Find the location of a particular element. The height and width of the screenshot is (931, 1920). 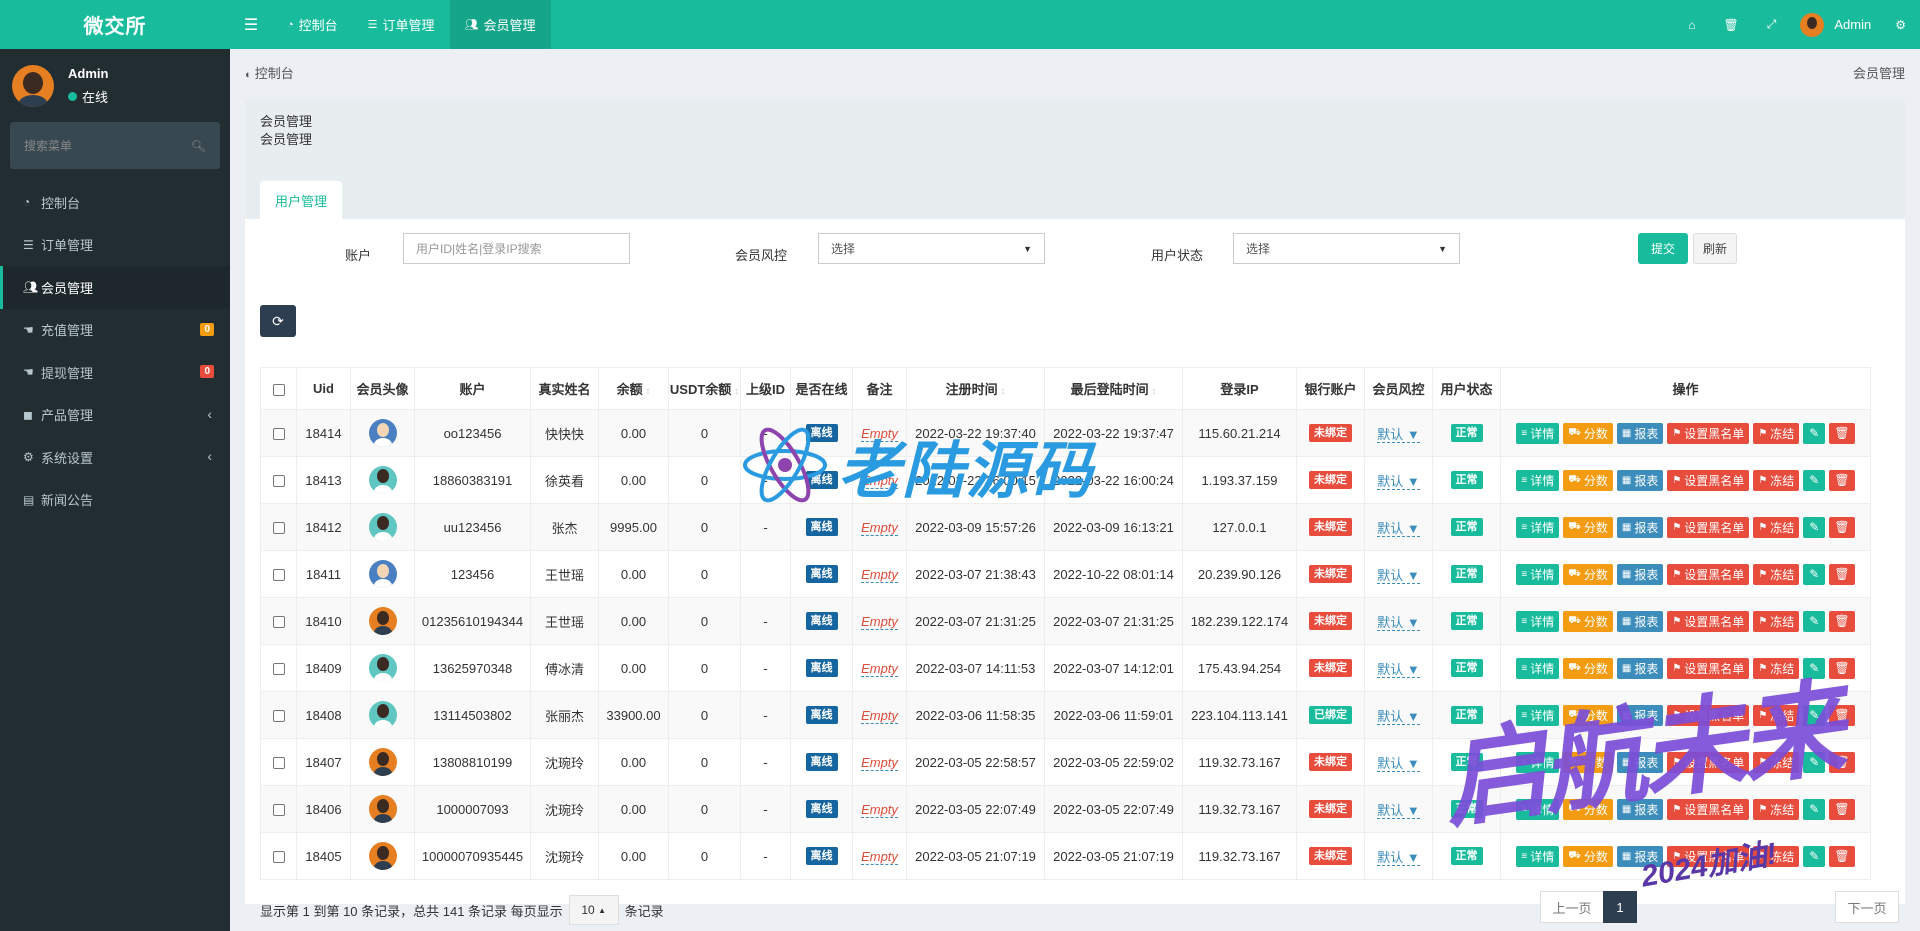

sidebar-item-2: 👥︎ 会员管理 is located at coordinates (115, 287).